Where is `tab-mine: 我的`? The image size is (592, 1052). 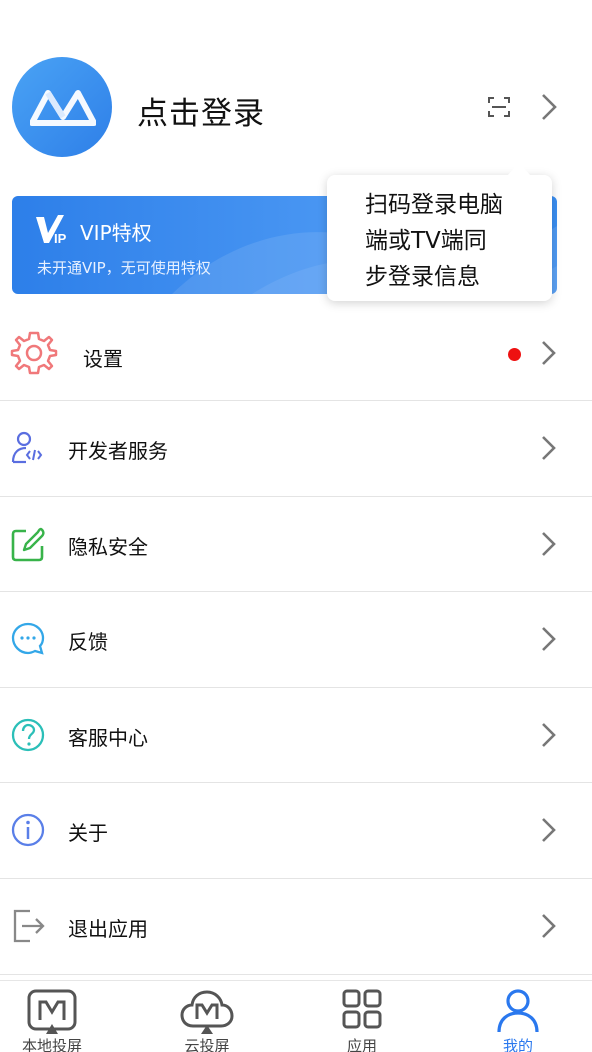 tab-mine: 我的 is located at coordinates (518, 1016).